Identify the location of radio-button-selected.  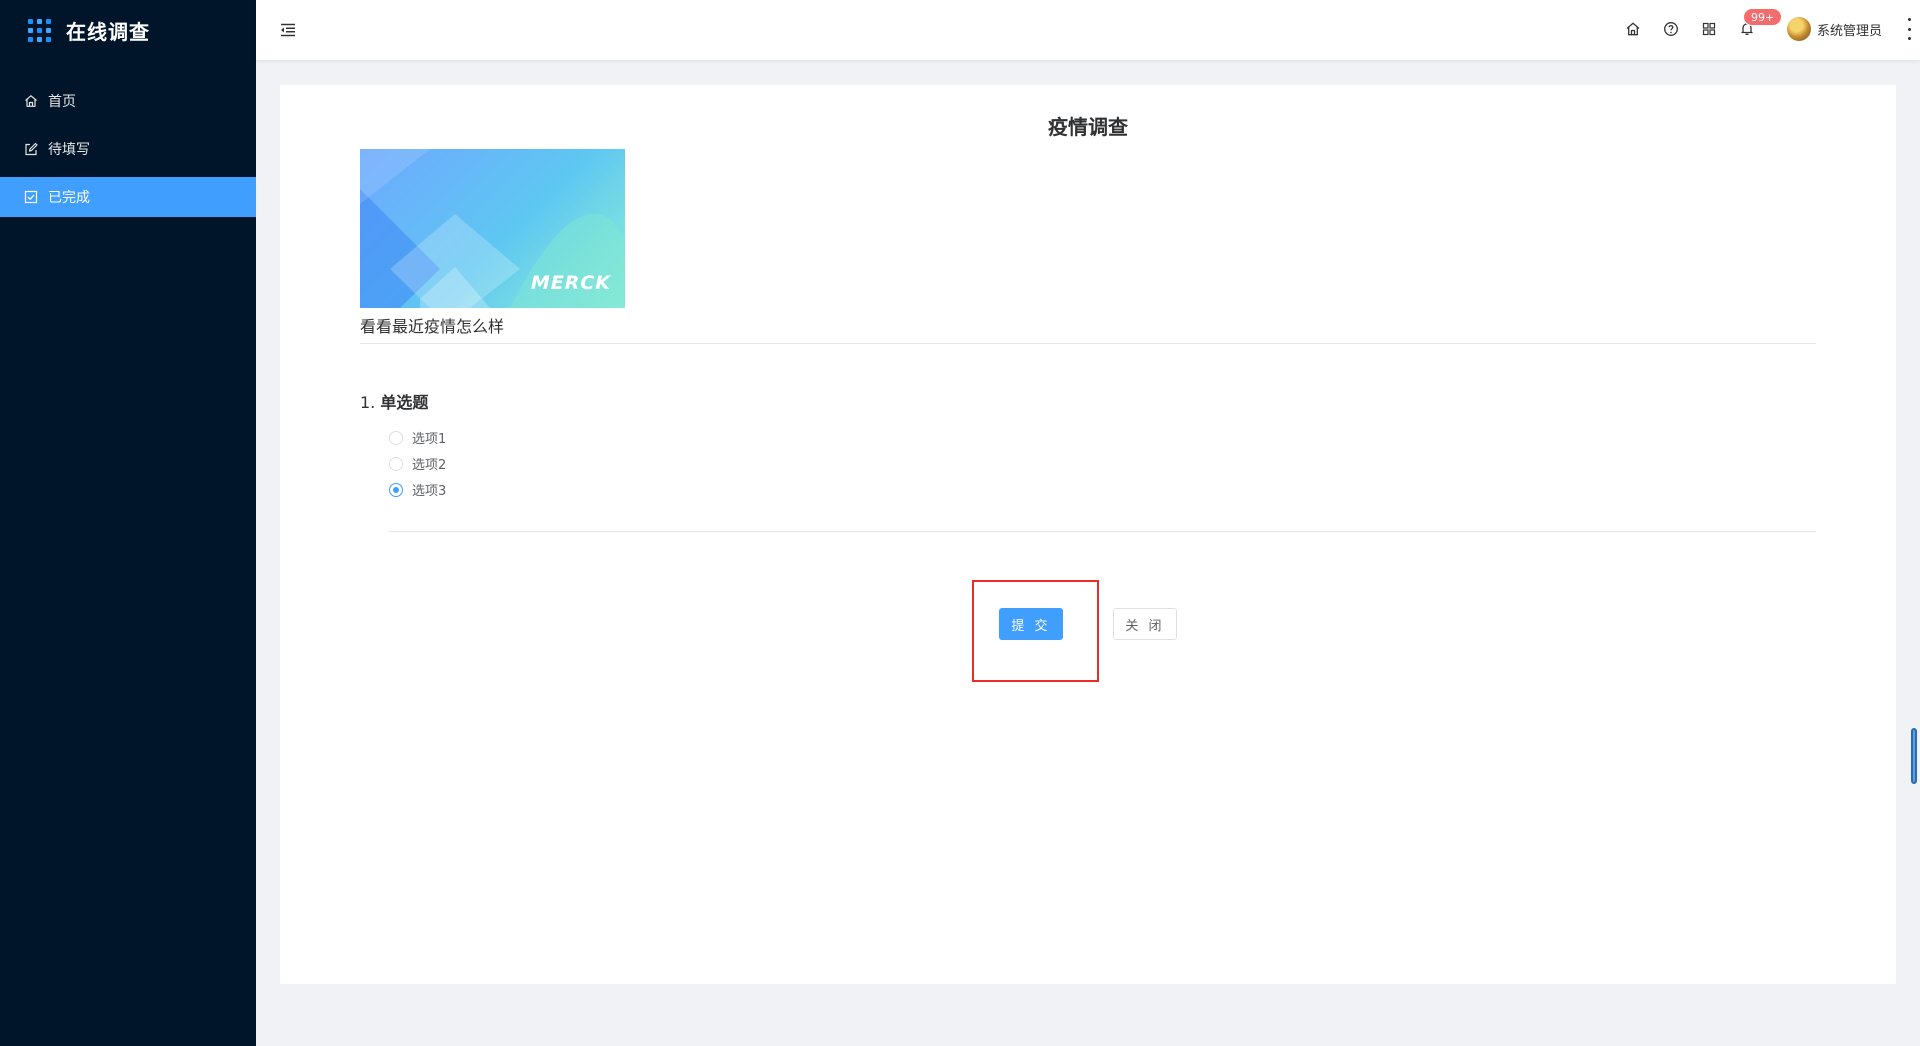
(396, 489).